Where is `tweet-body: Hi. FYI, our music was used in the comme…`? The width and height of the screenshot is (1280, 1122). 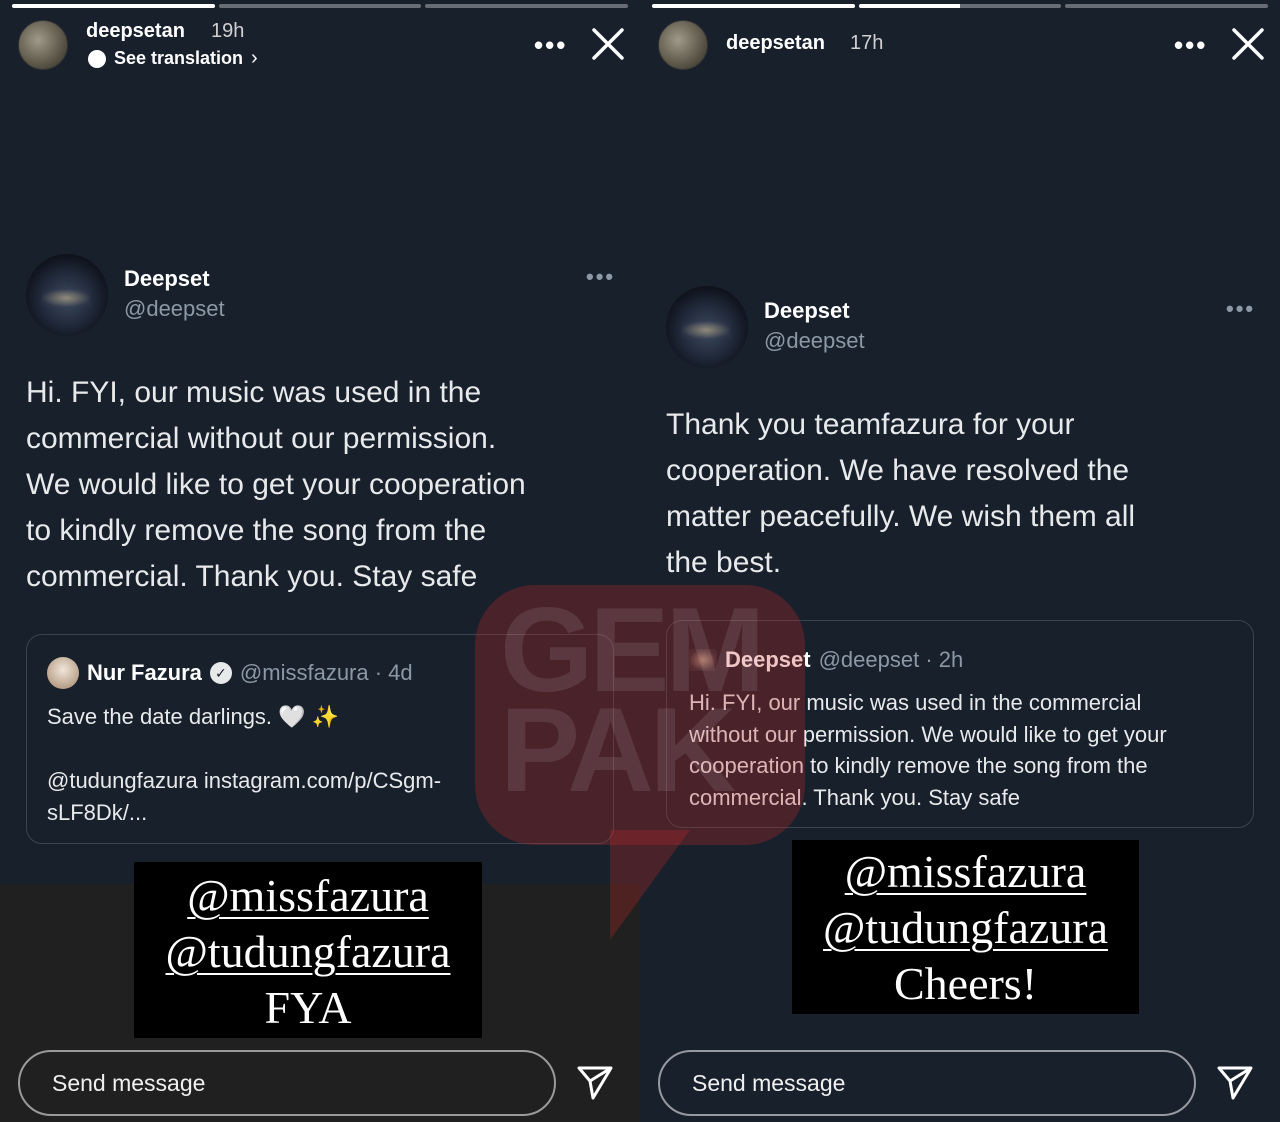
tweet-body: Hi. FYI, our music was used in the comme… is located at coordinates (326, 485).